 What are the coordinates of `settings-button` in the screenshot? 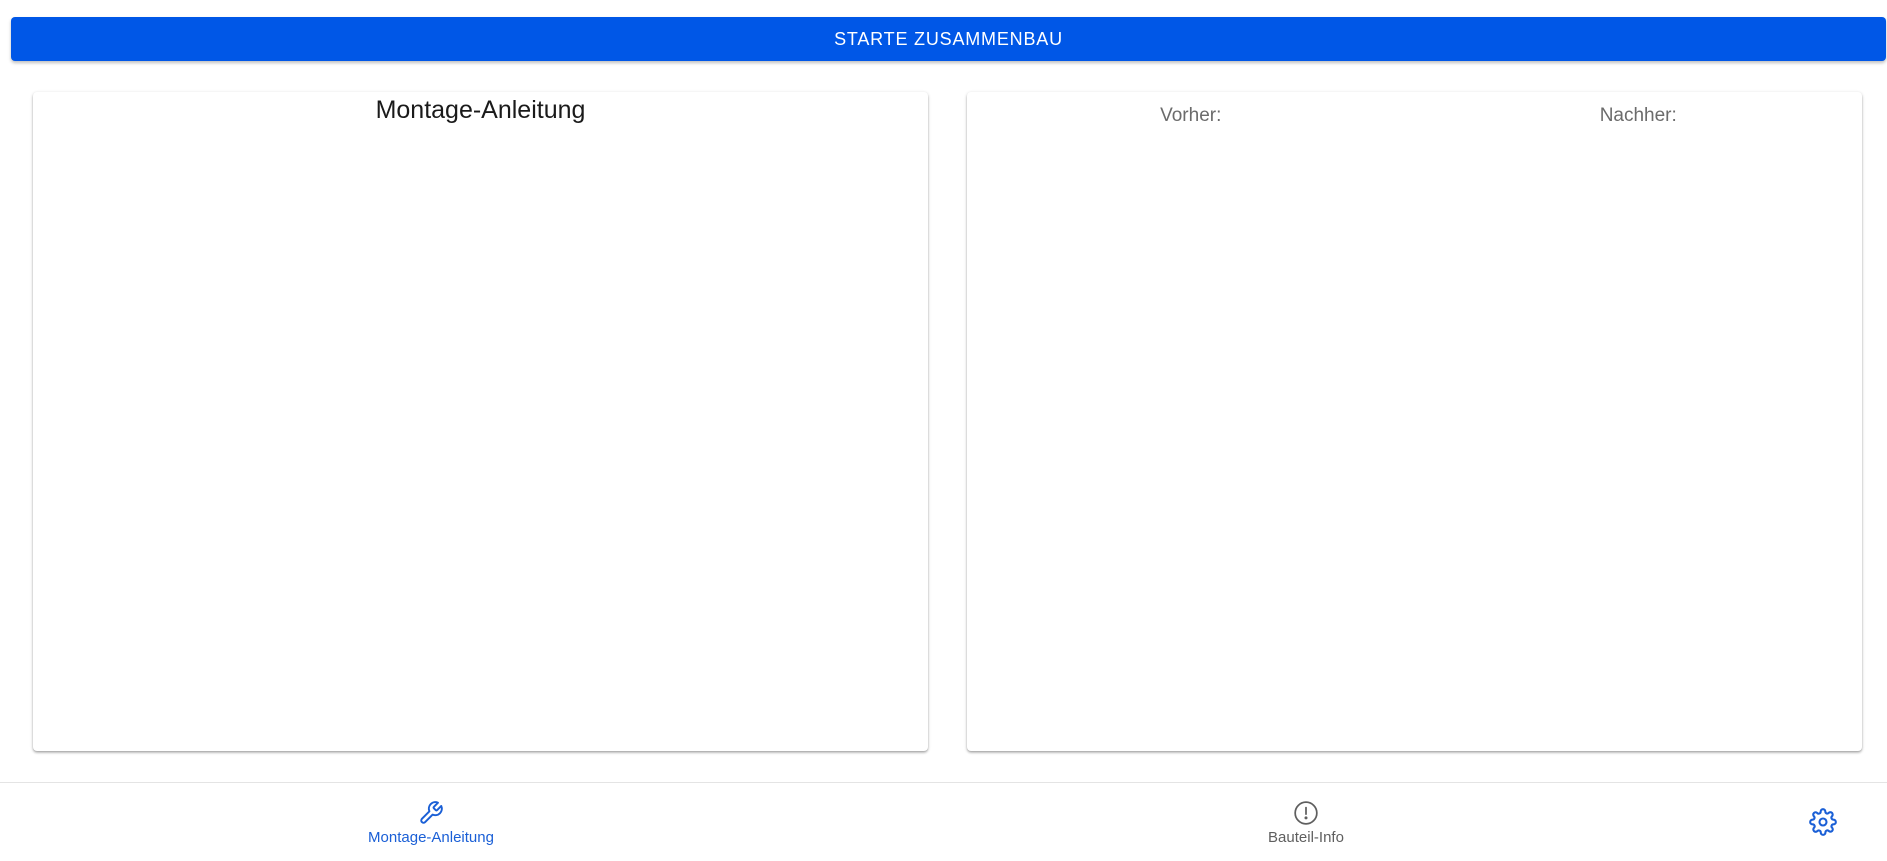 It's located at (1823, 822).